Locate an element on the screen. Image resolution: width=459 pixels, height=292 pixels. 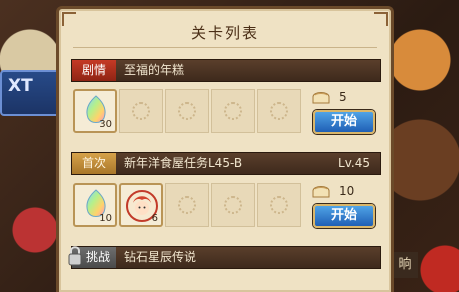
background-label: 晌 is located at coordinates (405, 265).